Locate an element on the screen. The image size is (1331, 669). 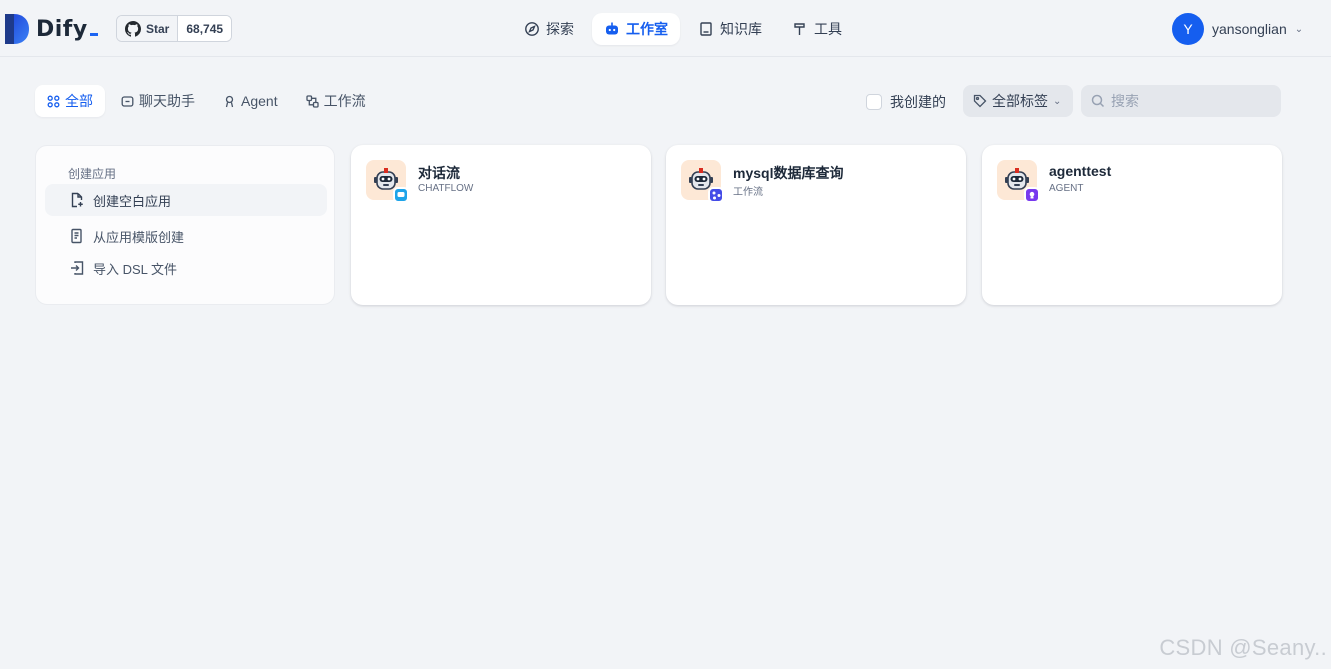
compass-icon is located at coordinates (532, 29).